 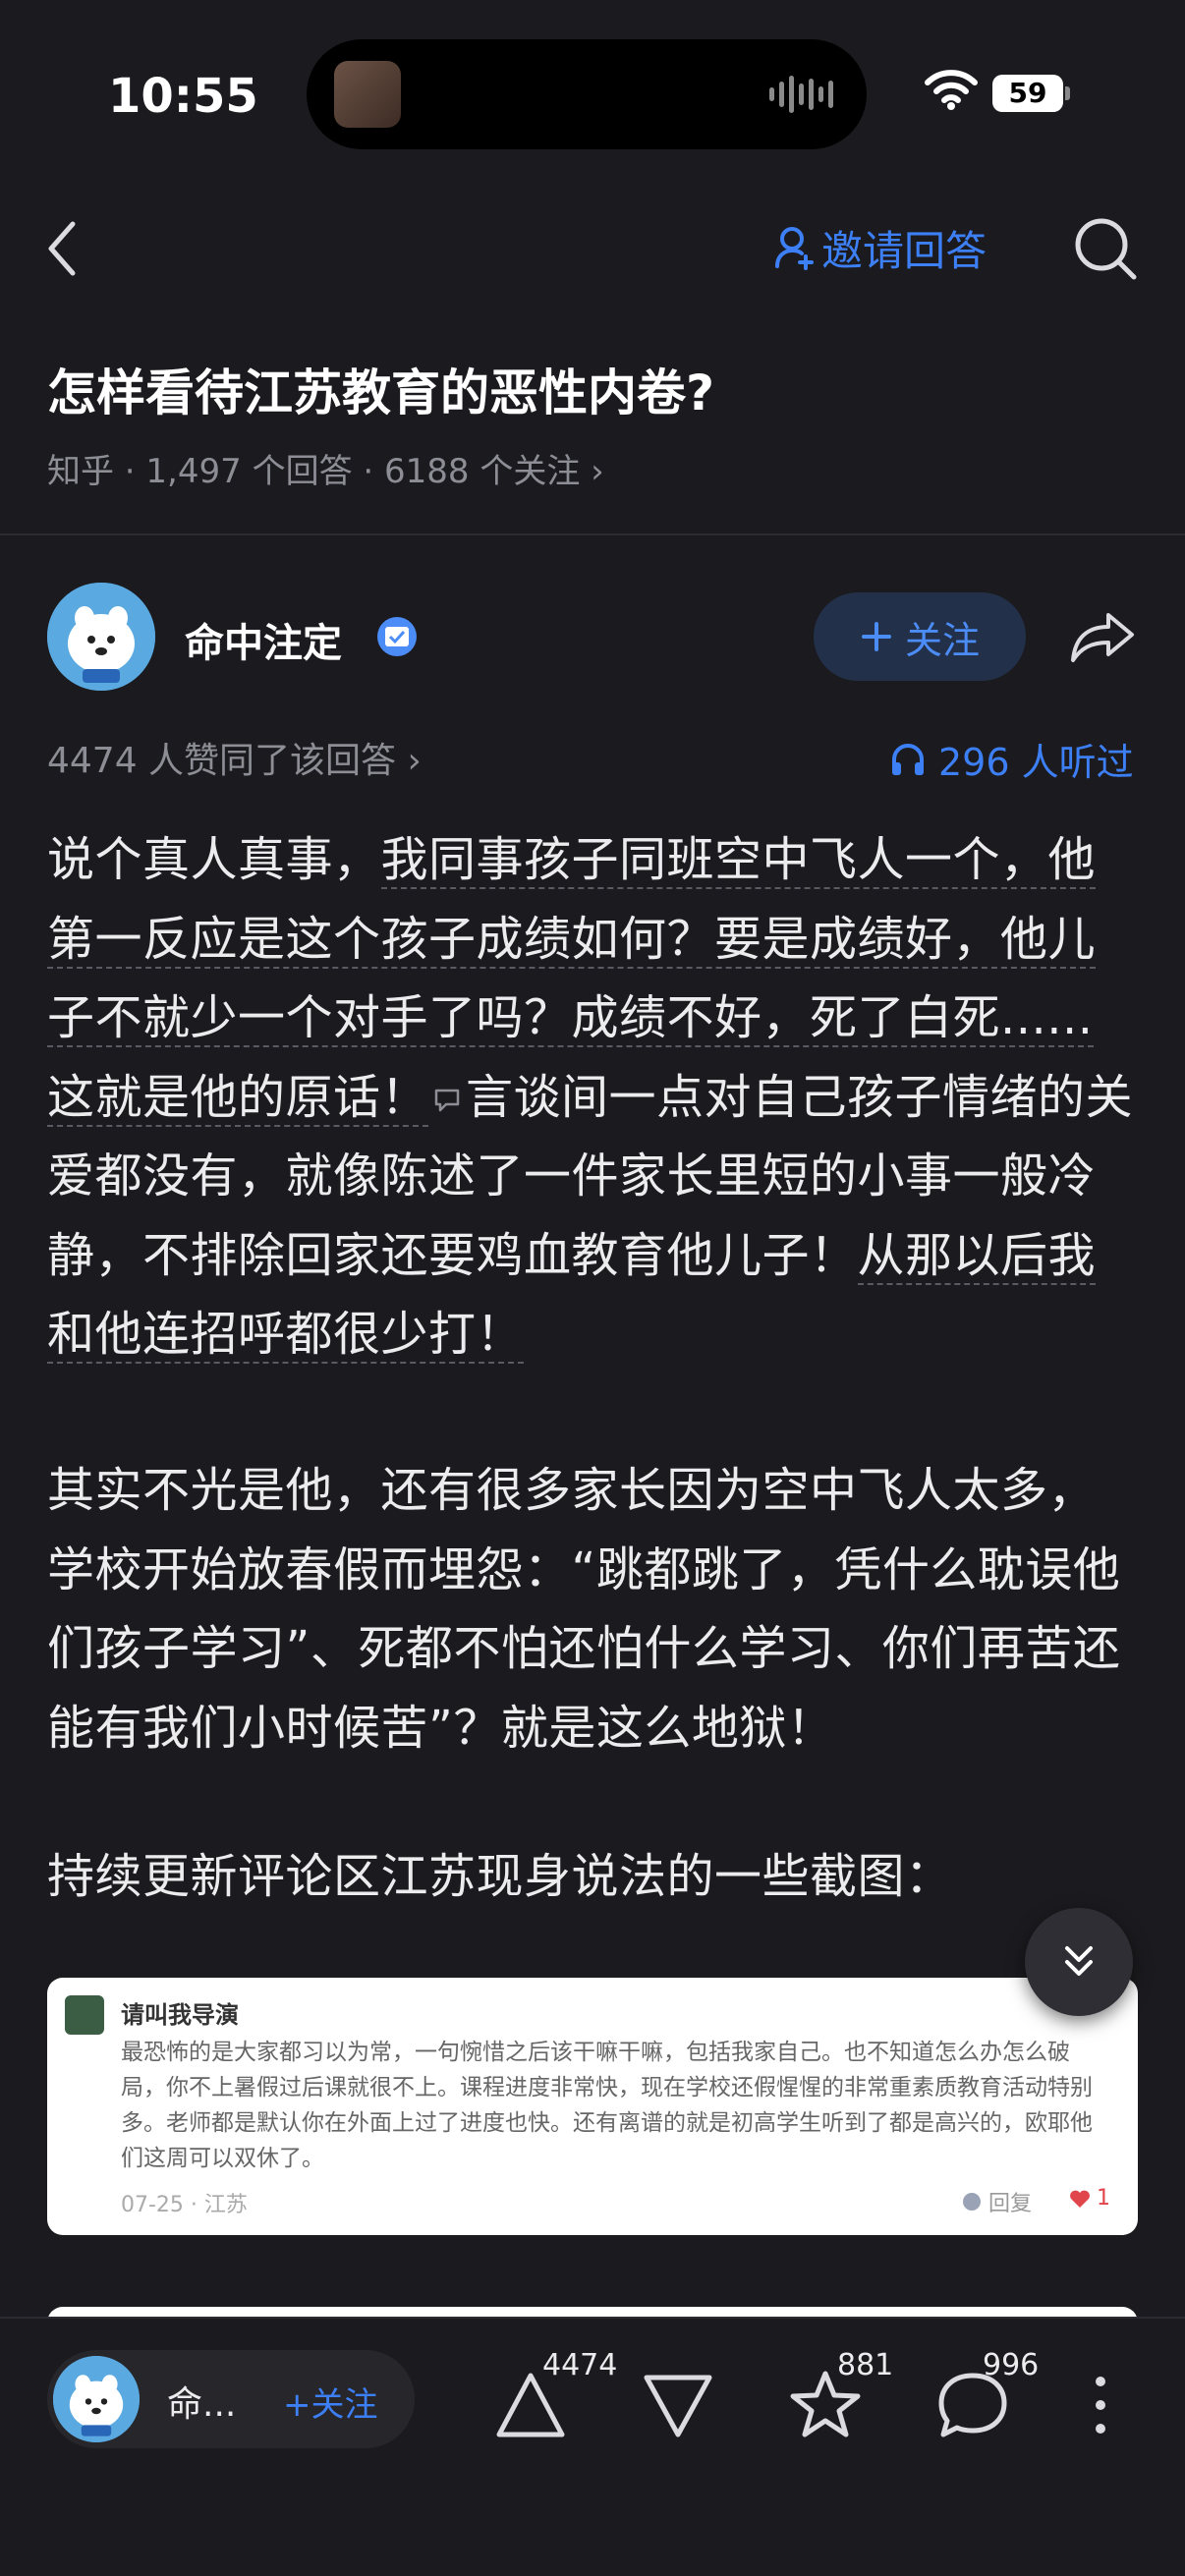 I want to click on scroll-down-button, so click(x=1079, y=1962).